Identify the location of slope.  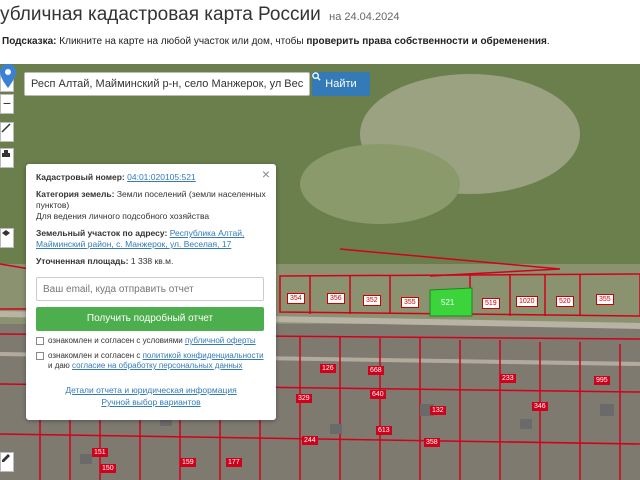
(380, 184).